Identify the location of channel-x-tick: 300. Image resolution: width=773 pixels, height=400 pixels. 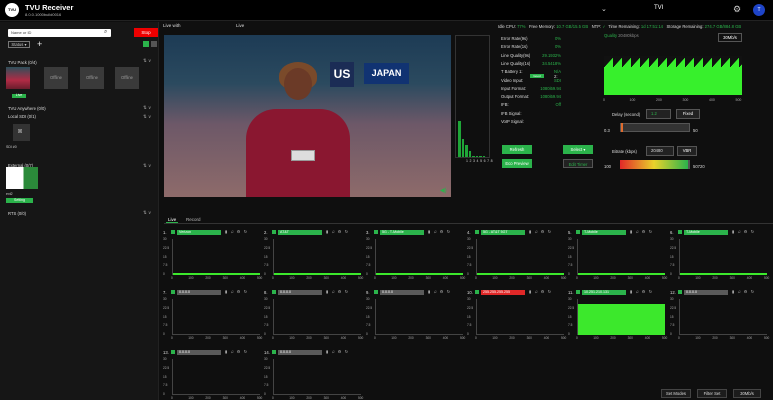
(732, 338).